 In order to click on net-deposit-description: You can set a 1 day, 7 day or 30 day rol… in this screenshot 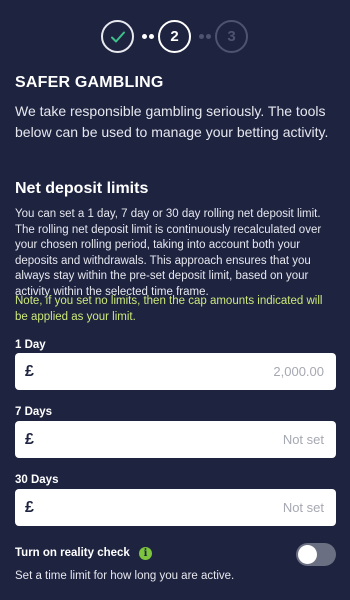, I will do `click(168, 253)`.